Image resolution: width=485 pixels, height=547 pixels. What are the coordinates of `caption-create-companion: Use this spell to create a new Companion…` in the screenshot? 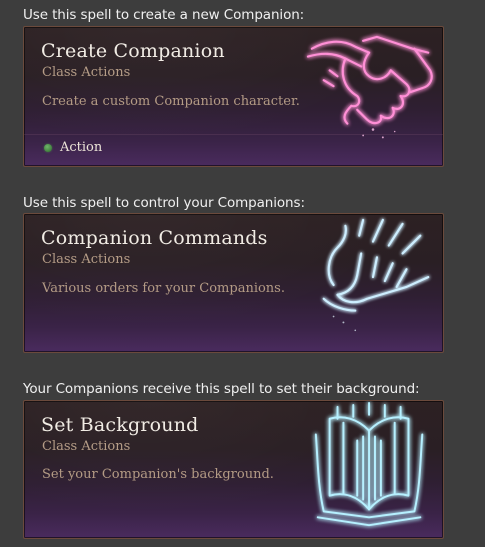 It's located at (164, 15).